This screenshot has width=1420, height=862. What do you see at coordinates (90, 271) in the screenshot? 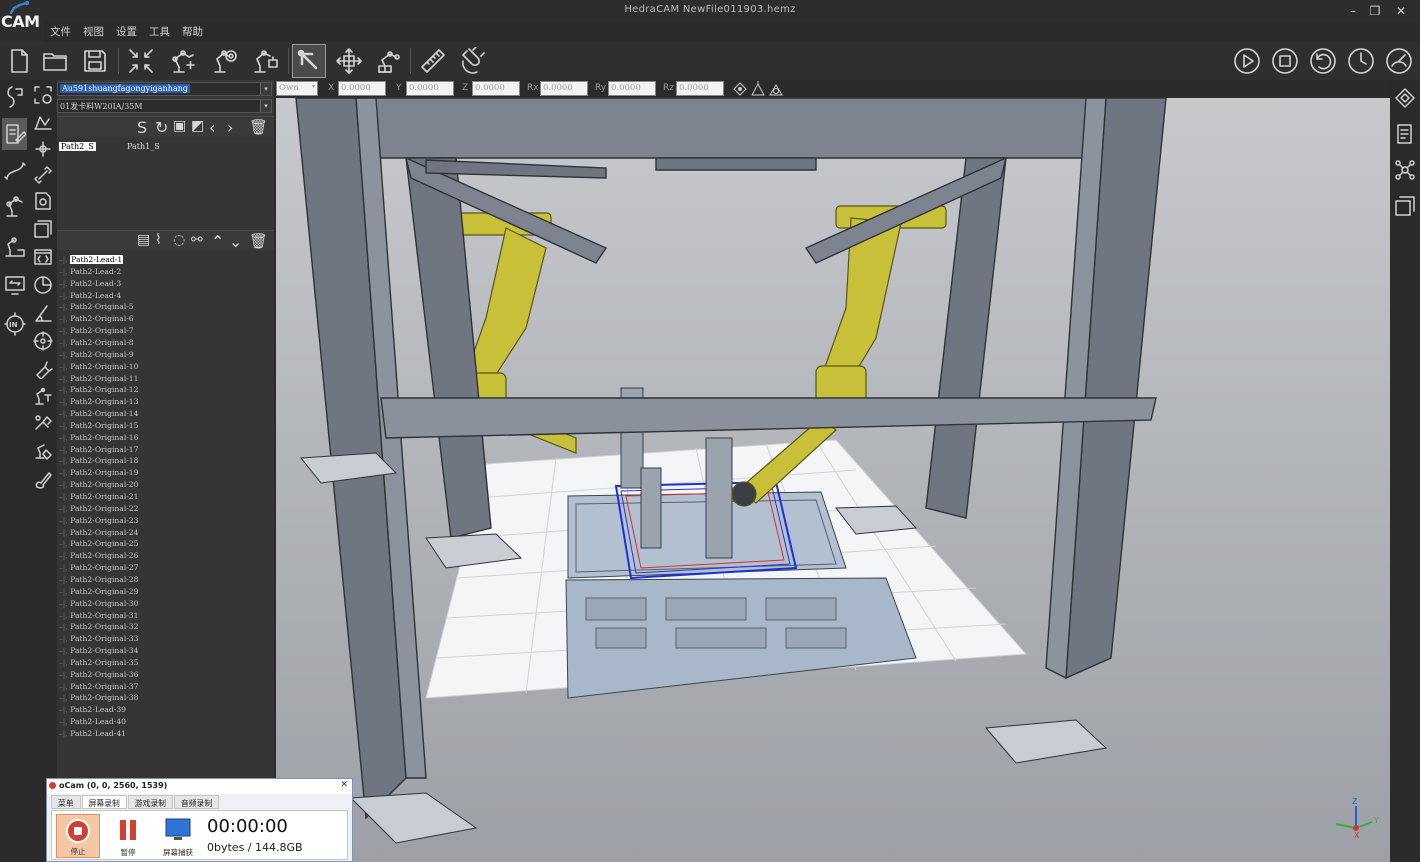
I see `tree-item: –|, Path2-Lead-2` at bounding box center [90, 271].